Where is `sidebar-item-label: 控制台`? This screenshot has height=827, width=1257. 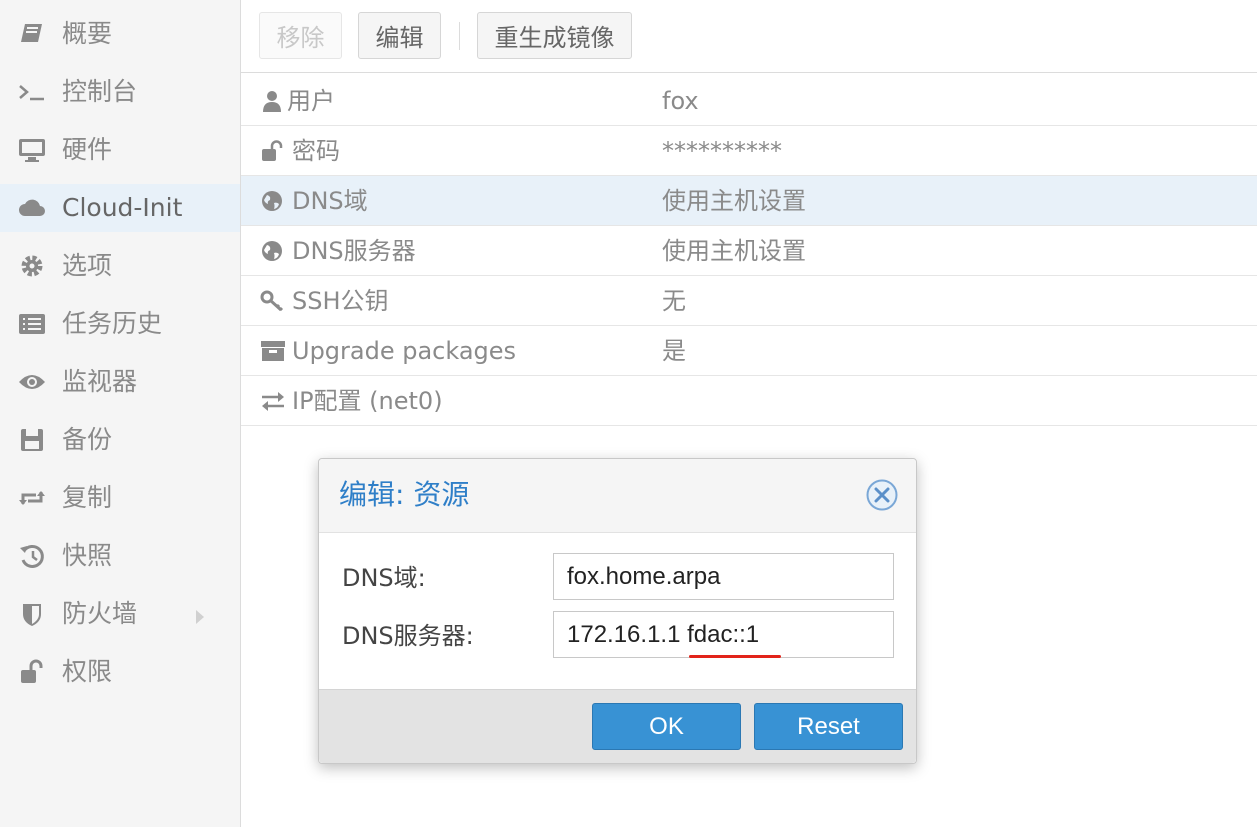 sidebar-item-label: 控制台 is located at coordinates (100, 91).